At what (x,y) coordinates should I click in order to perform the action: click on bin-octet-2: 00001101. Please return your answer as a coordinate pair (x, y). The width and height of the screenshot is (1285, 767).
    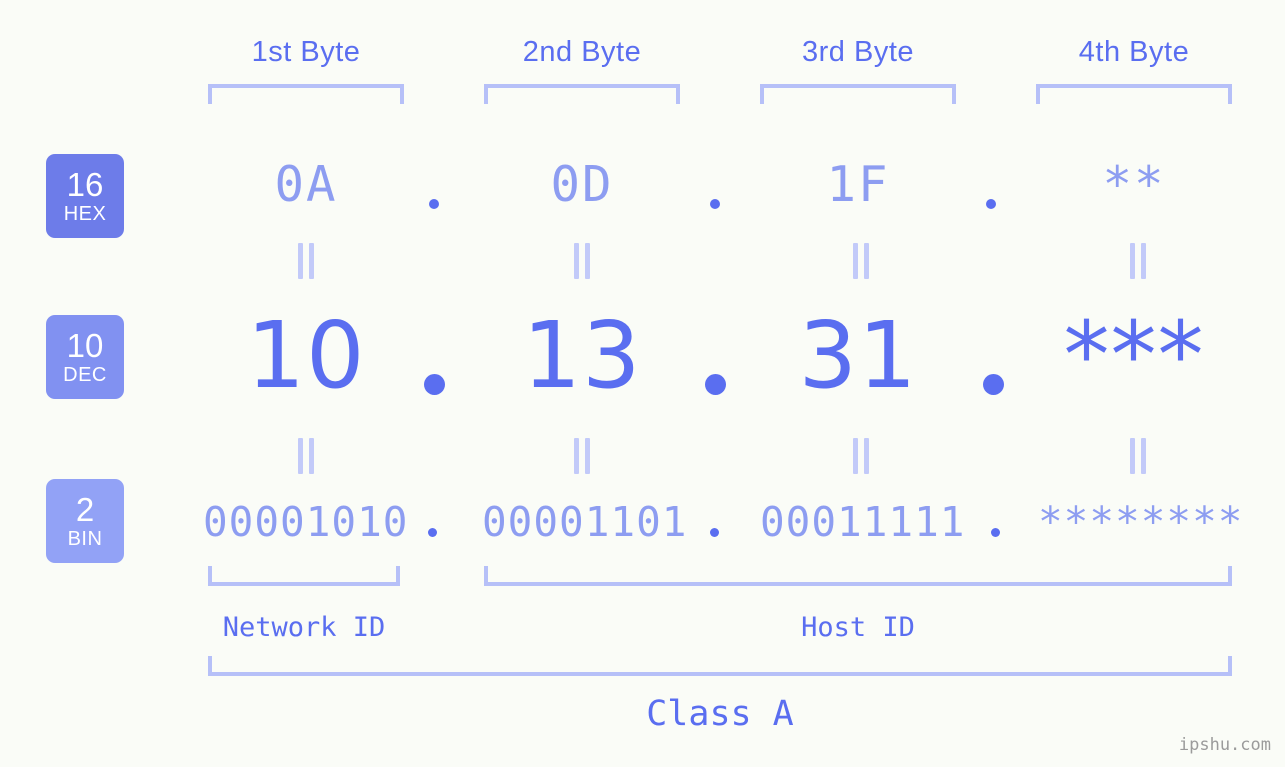
    Looking at the image, I should click on (585, 522).